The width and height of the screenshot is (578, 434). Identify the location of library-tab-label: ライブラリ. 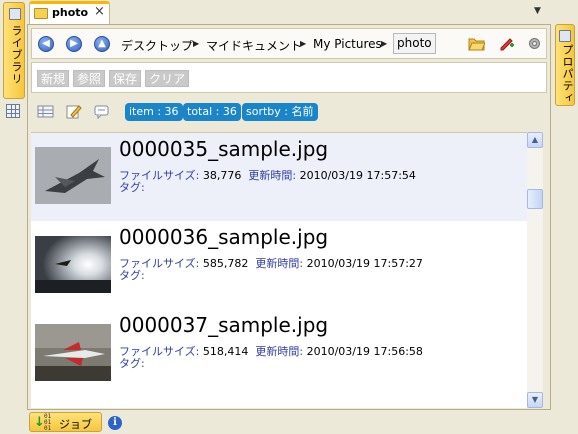
(16, 55).